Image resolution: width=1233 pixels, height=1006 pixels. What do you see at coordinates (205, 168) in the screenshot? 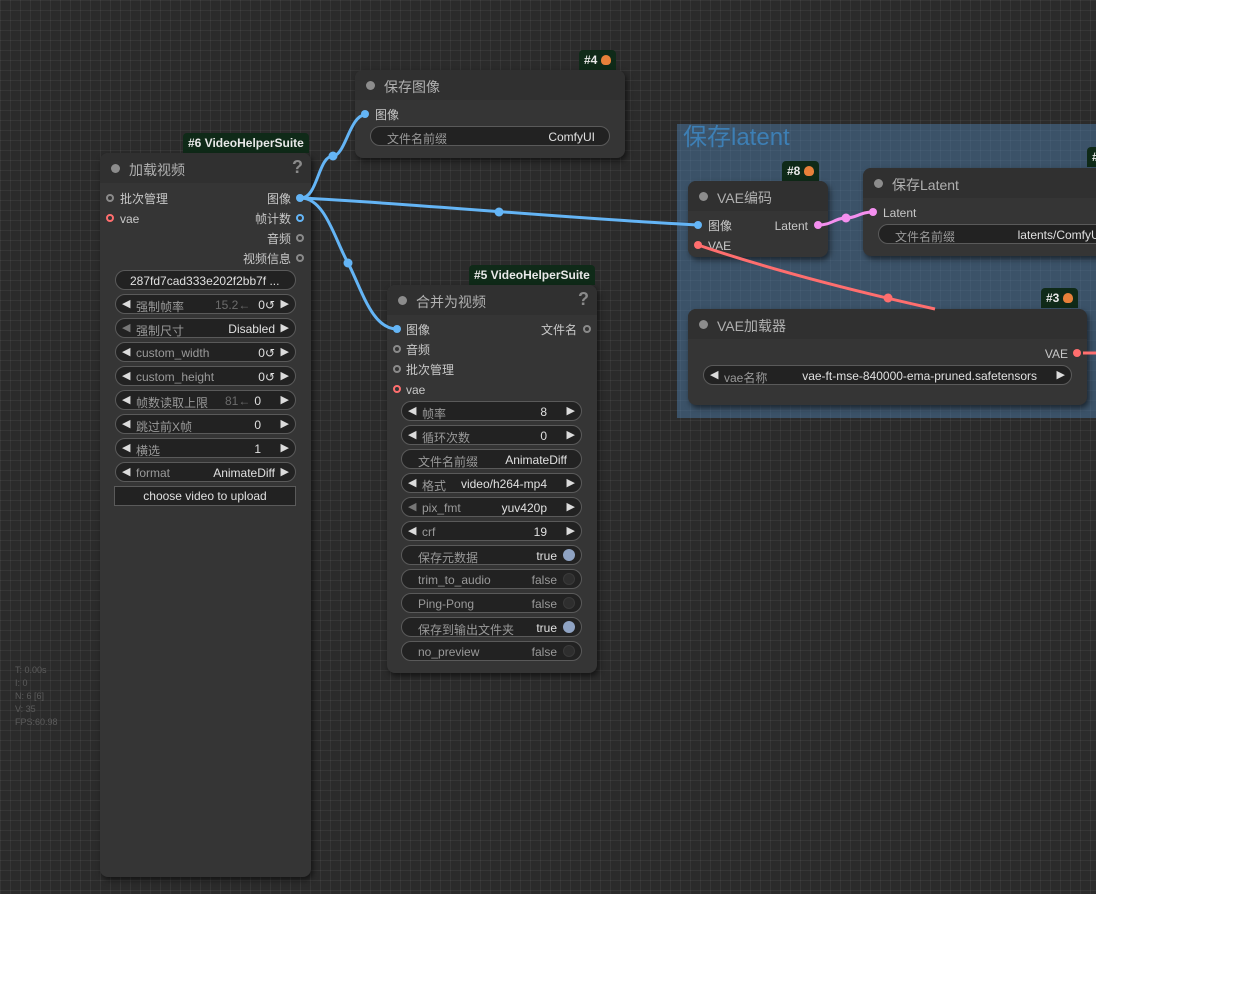
I see `node-header: 加载视频 ?` at bounding box center [205, 168].